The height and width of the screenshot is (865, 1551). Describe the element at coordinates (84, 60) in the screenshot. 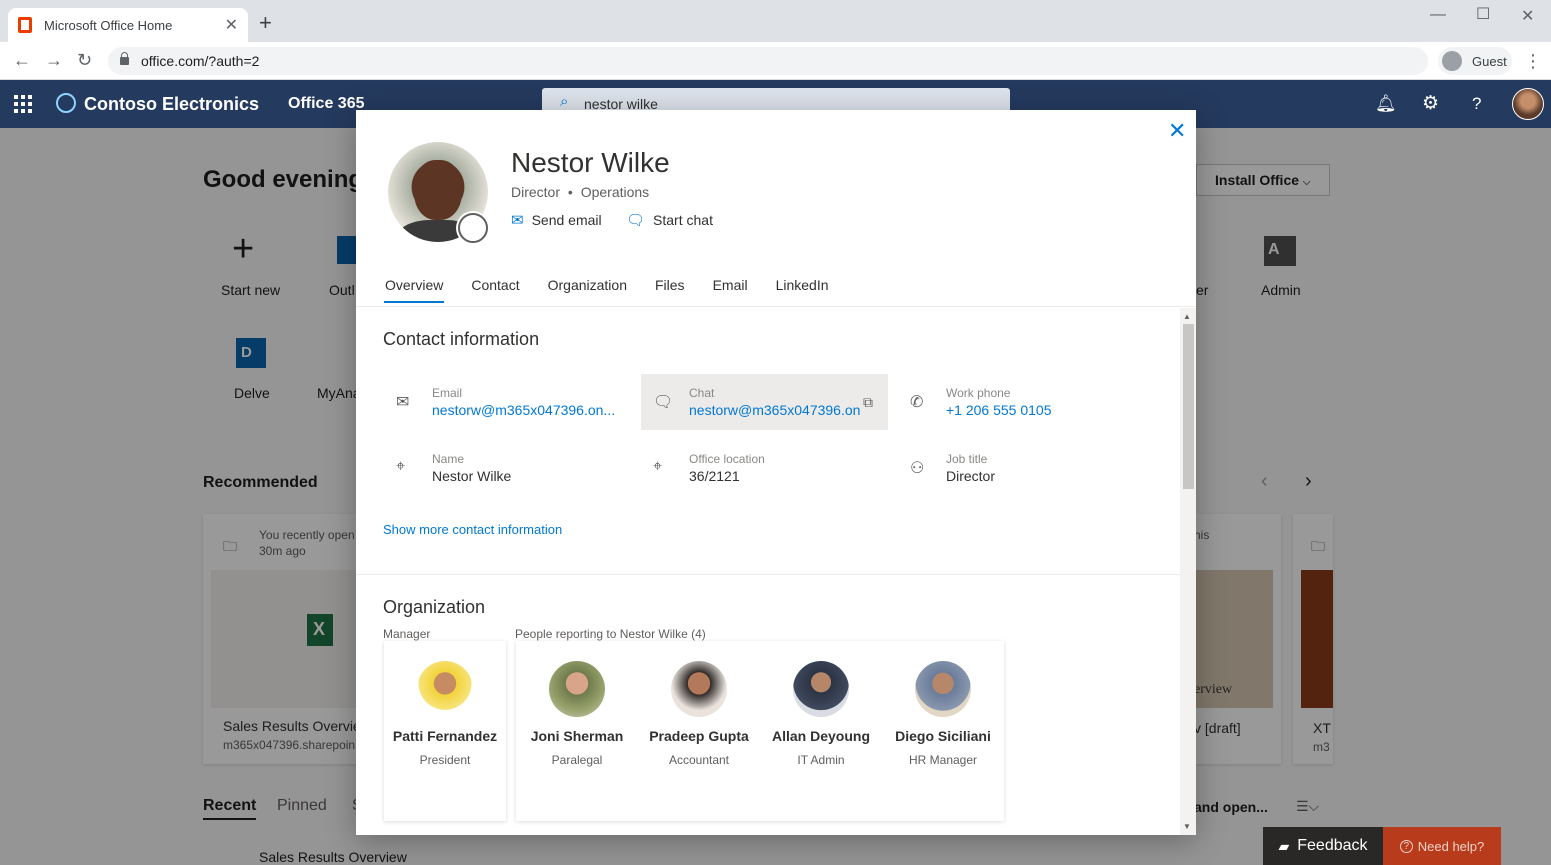

I see `reload-icon: ↻` at that location.